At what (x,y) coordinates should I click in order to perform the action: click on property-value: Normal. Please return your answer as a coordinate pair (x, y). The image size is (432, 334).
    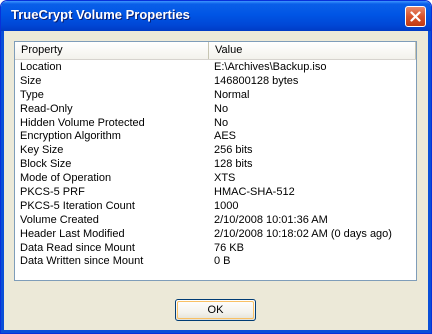
    Looking at the image, I should click on (232, 94).